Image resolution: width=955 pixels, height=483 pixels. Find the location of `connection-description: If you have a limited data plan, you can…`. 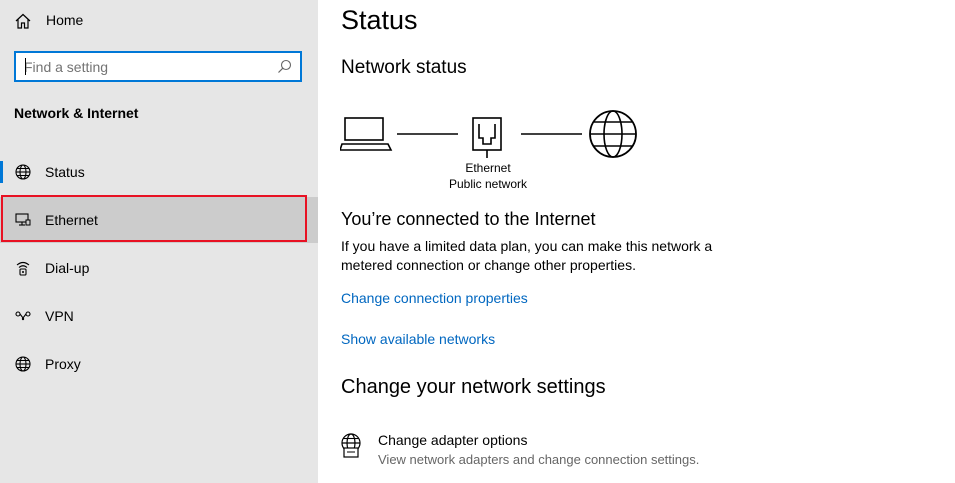

connection-description: If you have a limited data plan, you can… is located at coordinates (527, 255).